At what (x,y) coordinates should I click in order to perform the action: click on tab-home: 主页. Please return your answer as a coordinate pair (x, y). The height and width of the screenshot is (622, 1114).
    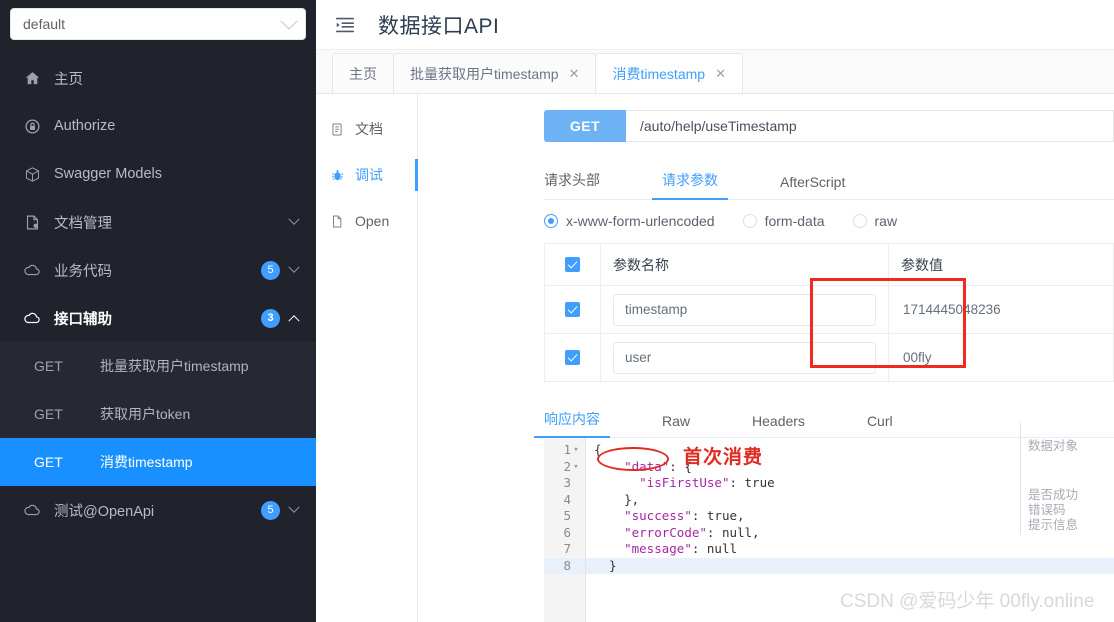
    Looking at the image, I should click on (363, 73).